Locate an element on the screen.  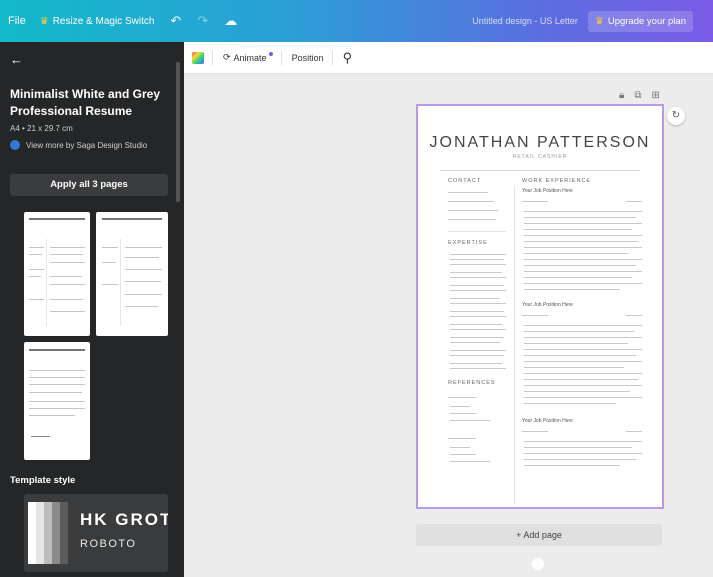
file-menu: File is located at coordinates (17, 21).